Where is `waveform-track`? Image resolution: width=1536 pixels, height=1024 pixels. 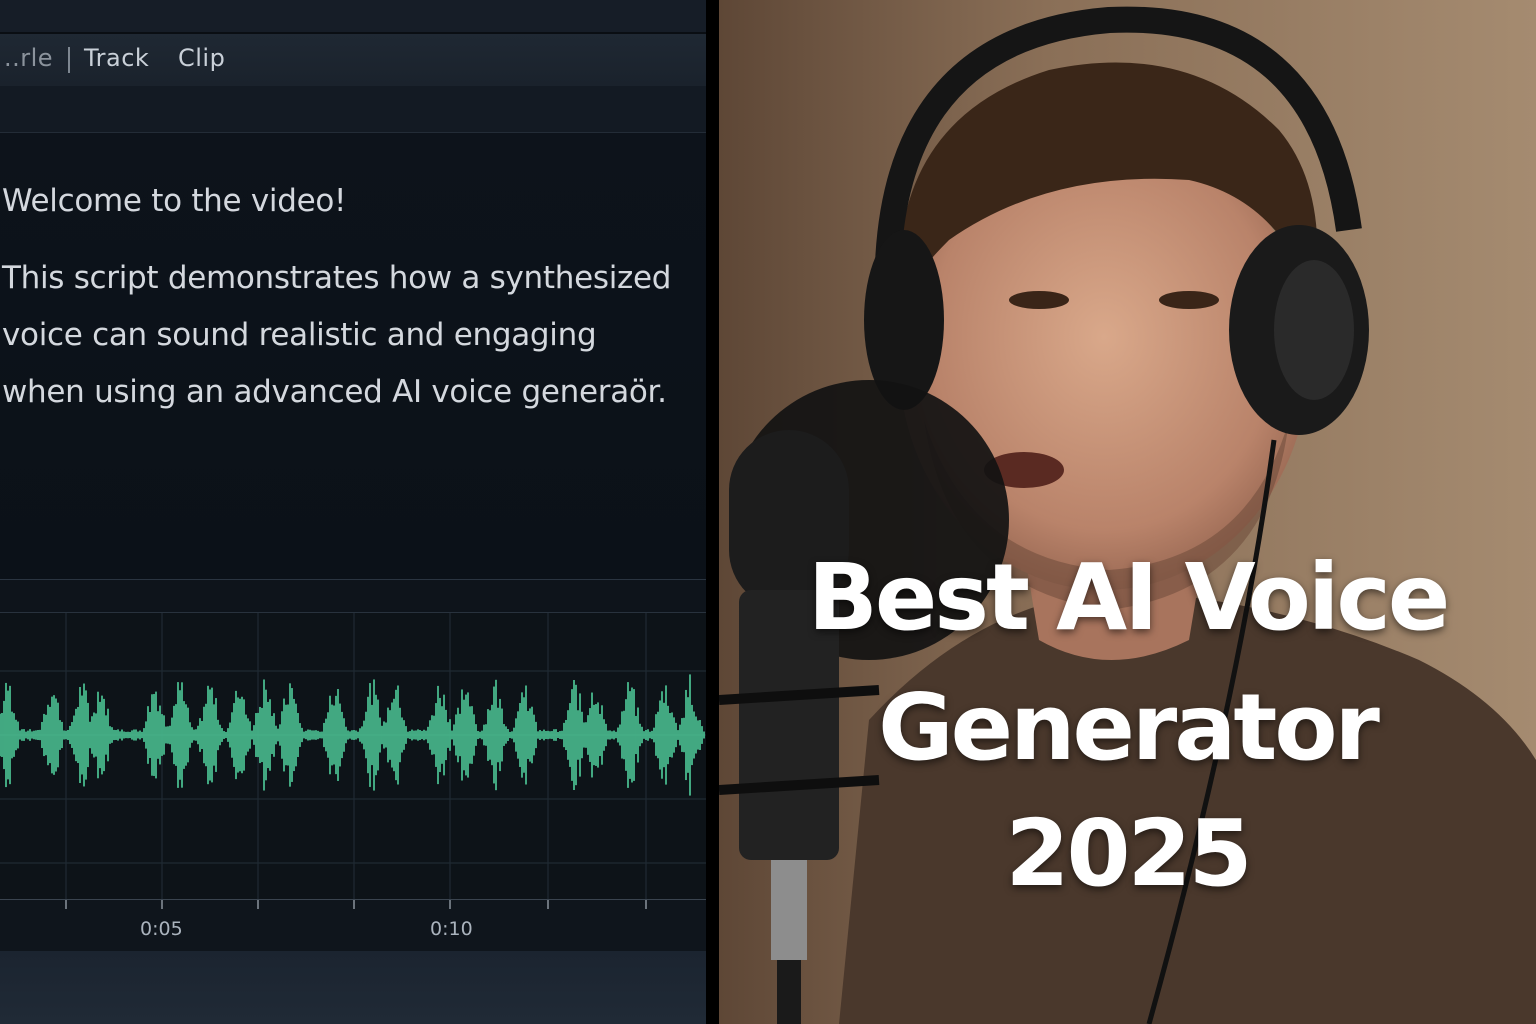 waveform-track is located at coordinates (353, 756).